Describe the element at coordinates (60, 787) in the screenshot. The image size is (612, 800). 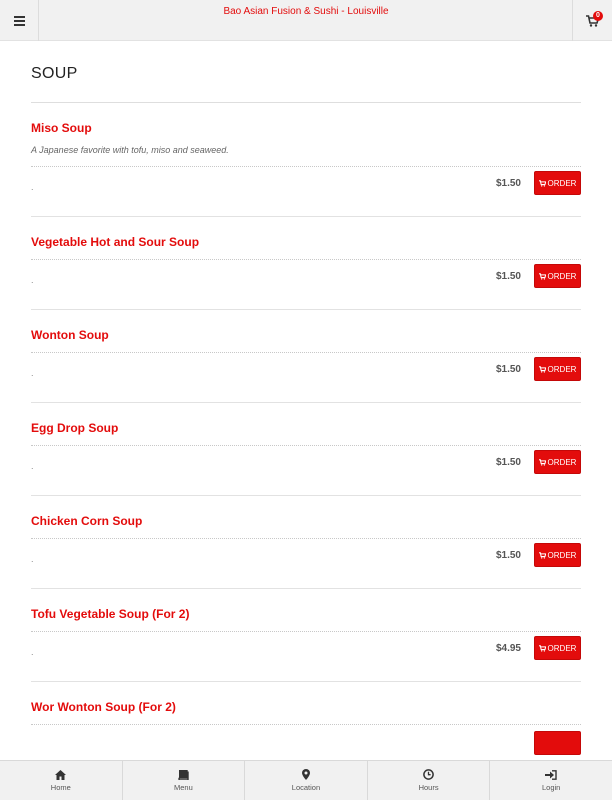
I see `nav-home-label: Home` at that location.